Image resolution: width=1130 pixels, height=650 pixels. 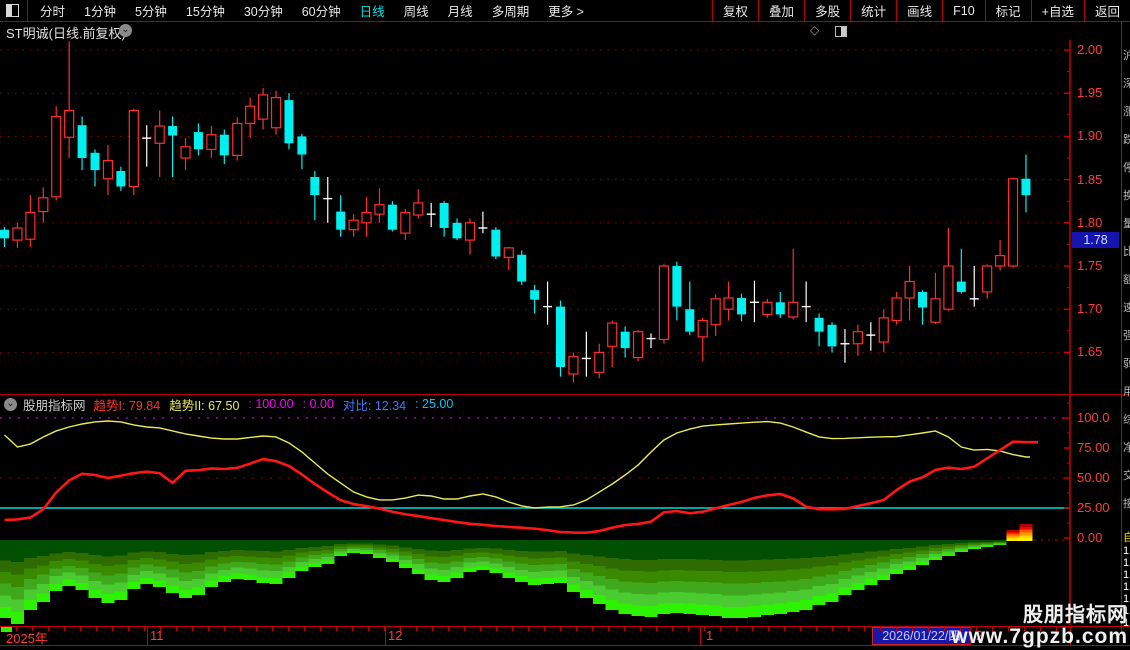 What do you see at coordinates (27, 10) in the screenshot?
I see `toolbar-divider` at bounding box center [27, 10].